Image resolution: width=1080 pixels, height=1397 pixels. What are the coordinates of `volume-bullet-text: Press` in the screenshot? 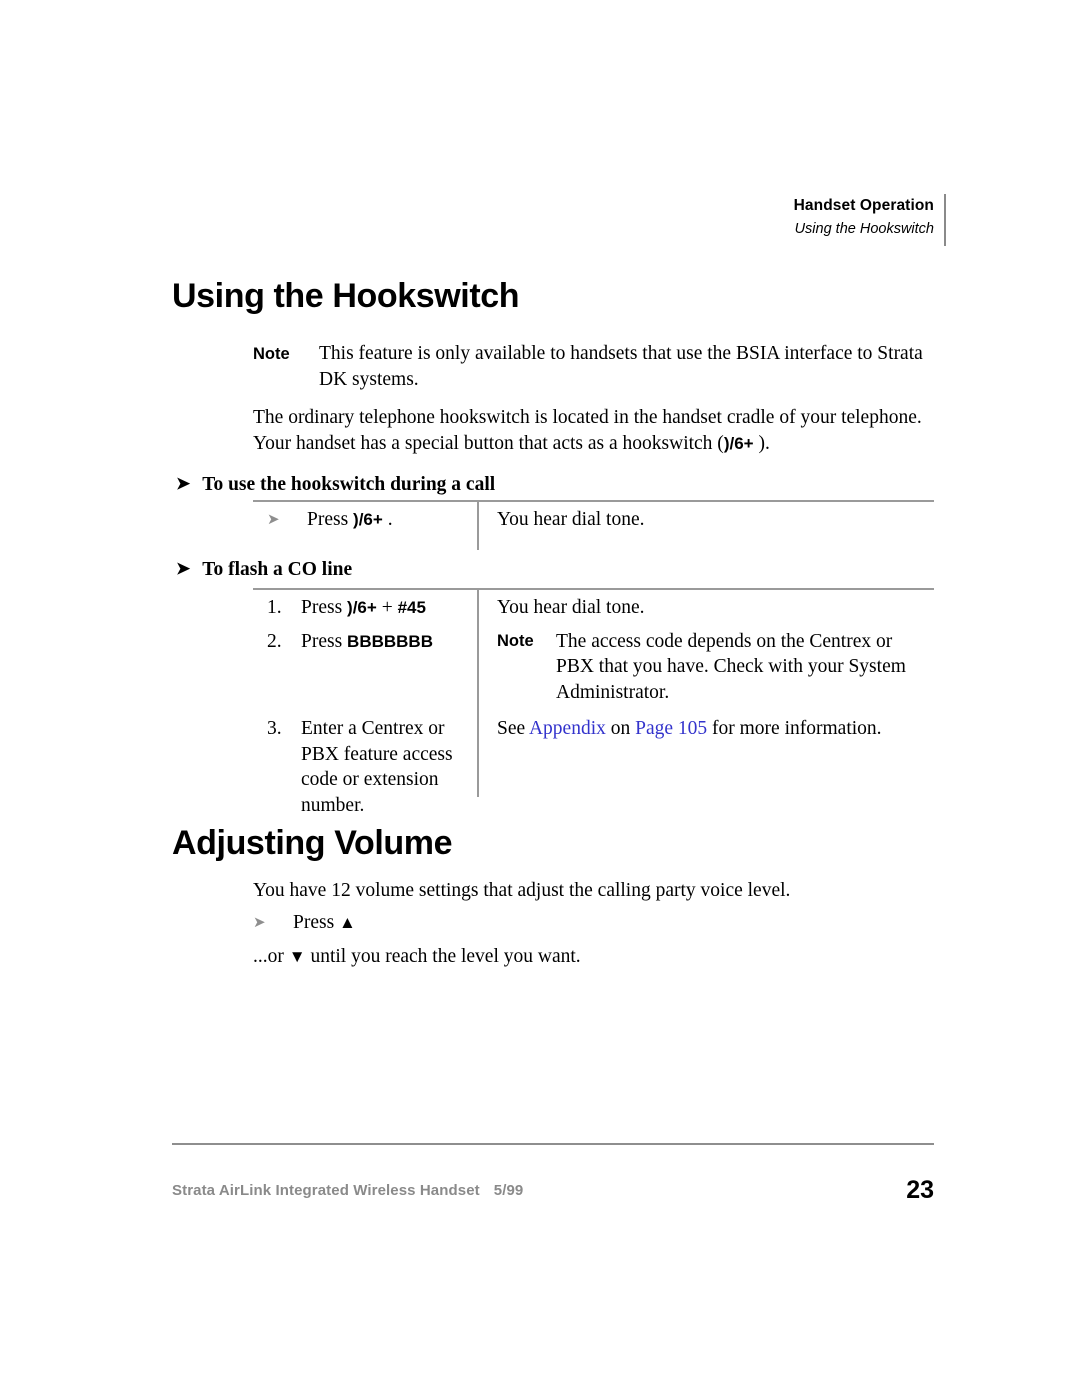 It's located at (316, 922).